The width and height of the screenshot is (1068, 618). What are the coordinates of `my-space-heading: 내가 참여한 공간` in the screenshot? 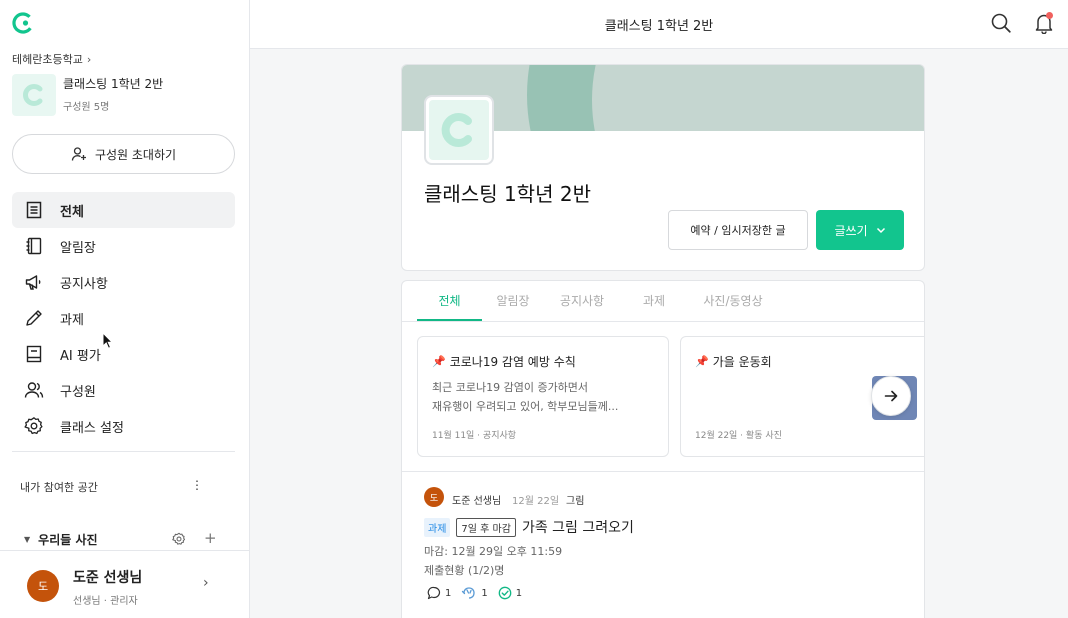 It's located at (59, 487).